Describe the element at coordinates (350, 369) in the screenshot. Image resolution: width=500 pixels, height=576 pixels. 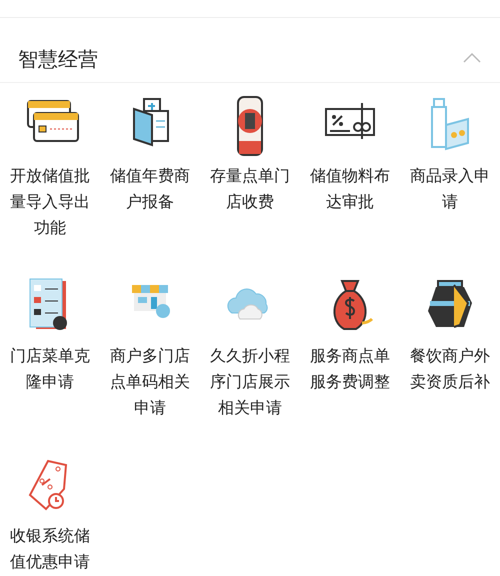
I see `service-label: 服务商点单服务费调整` at that location.